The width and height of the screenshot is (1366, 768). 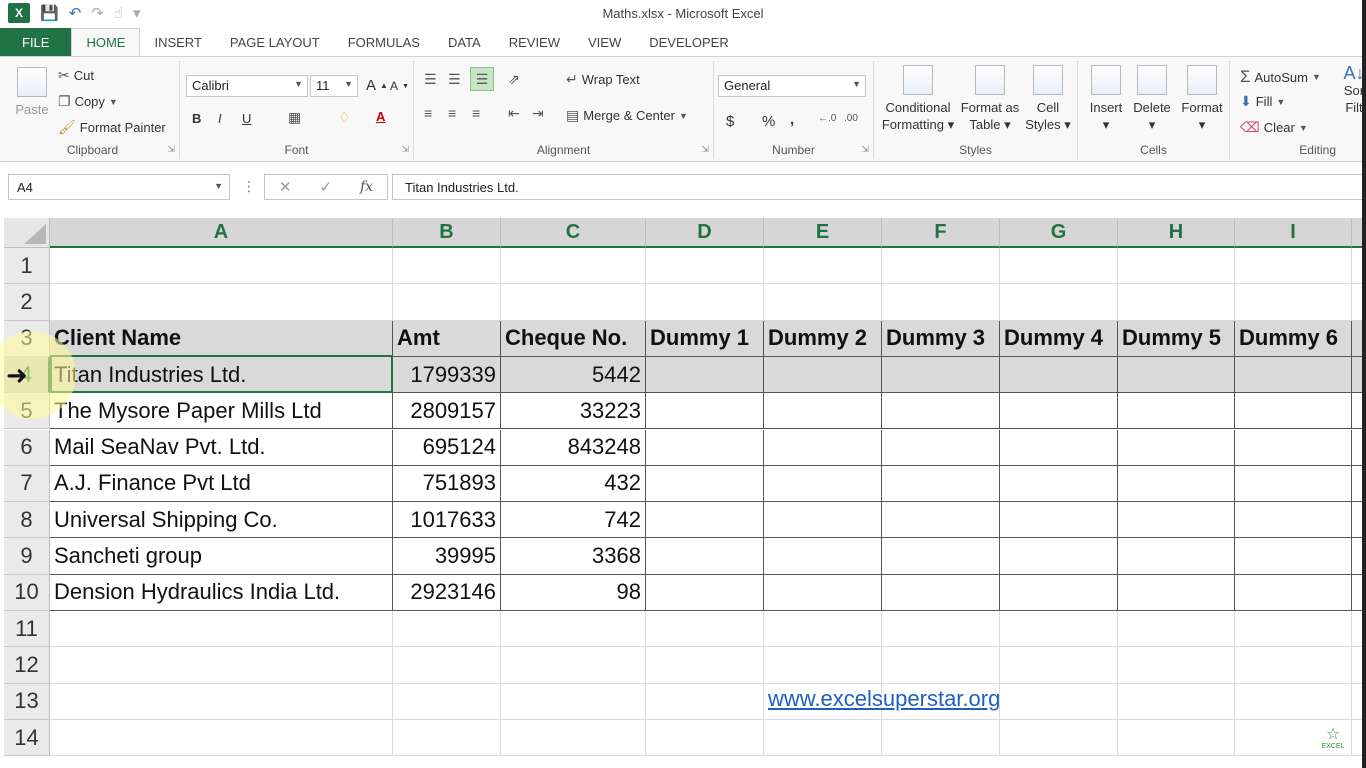 I want to click on cell-b6: 695124, so click(x=447, y=447).